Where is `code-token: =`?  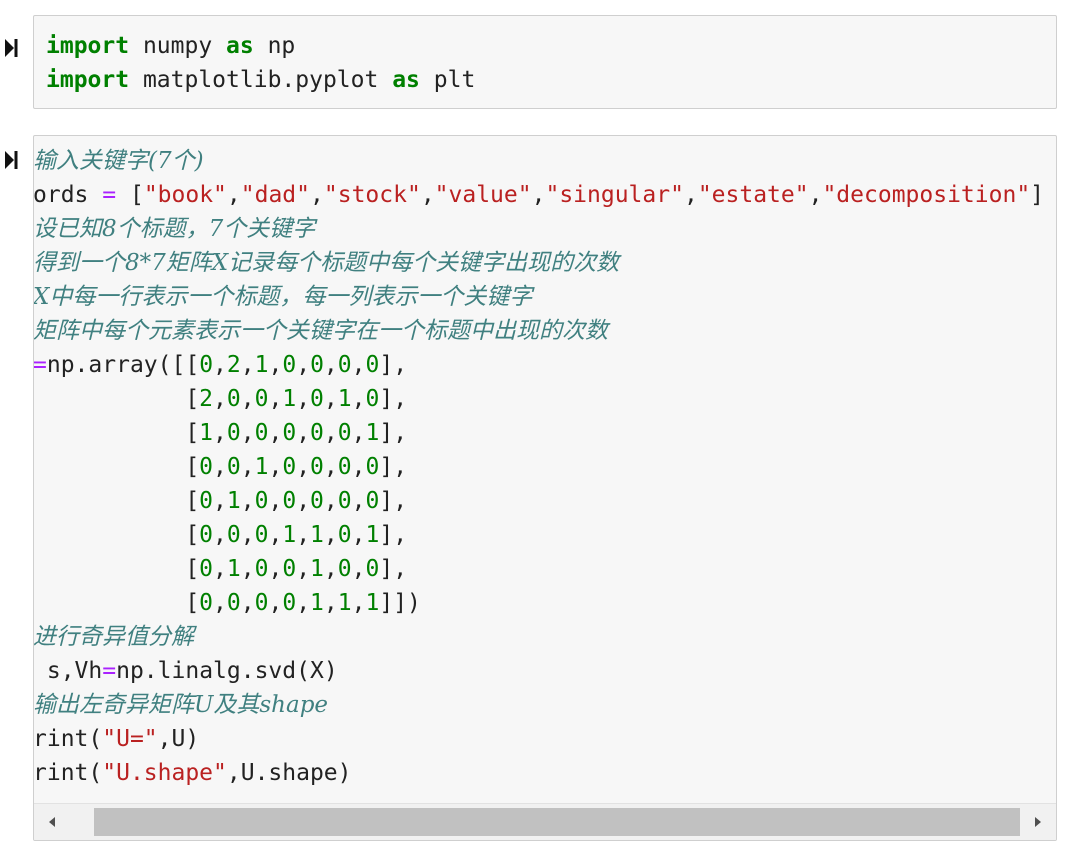
code-token: = is located at coordinates (40, 365).